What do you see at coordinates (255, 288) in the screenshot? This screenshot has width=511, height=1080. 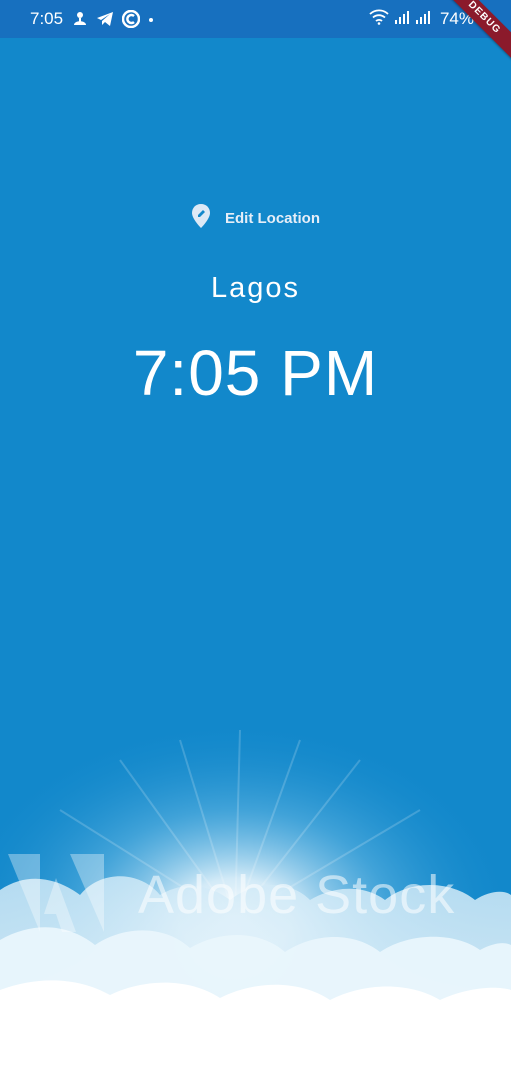 I see `city-name: Lagos` at bounding box center [255, 288].